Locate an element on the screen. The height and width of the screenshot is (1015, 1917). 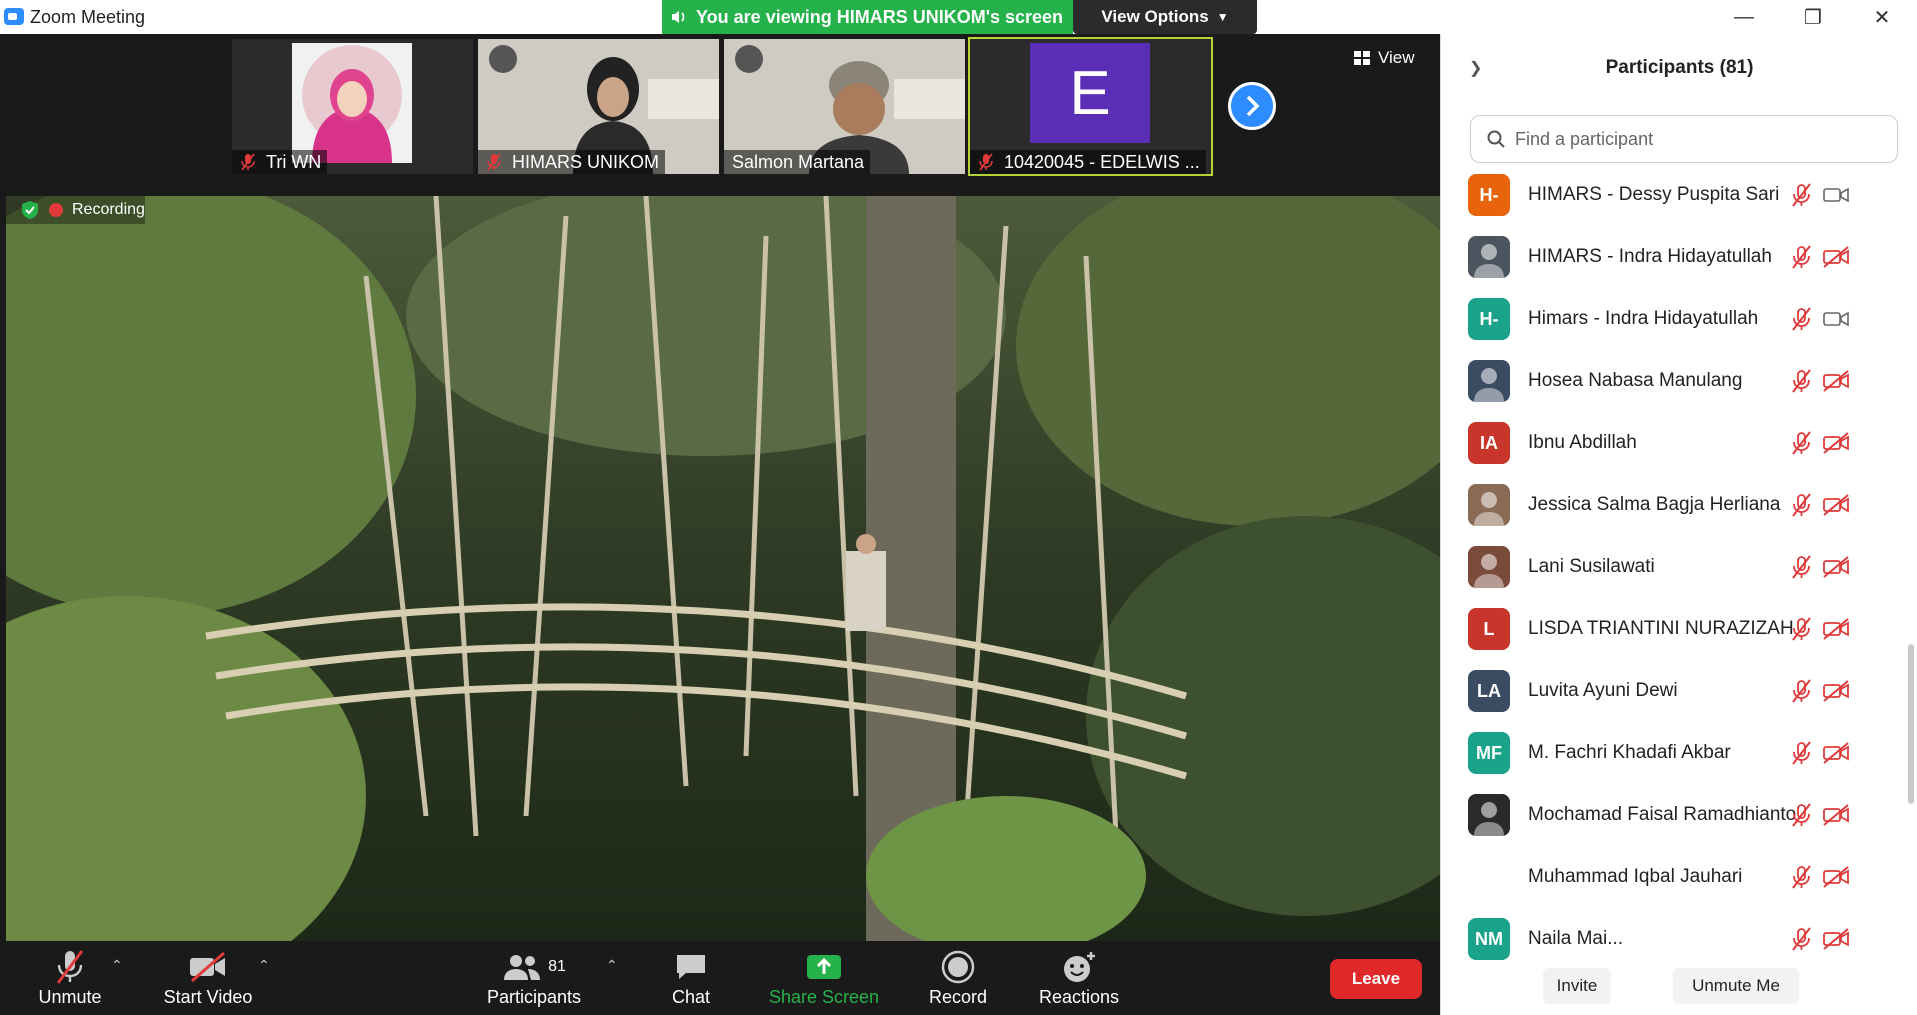
view-layout-button: View is located at coordinates (1384, 58).